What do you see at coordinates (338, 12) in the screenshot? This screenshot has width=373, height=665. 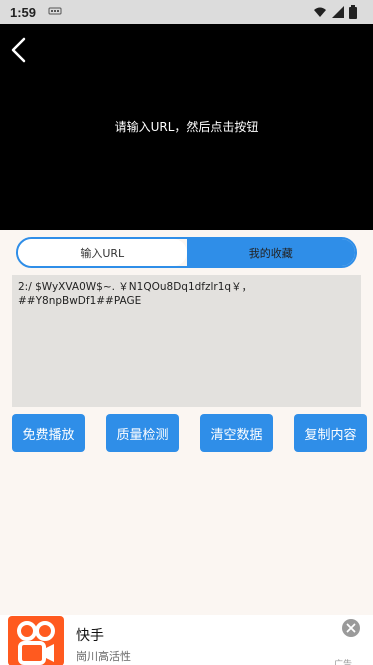 I see `signal-icon` at bounding box center [338, 12].